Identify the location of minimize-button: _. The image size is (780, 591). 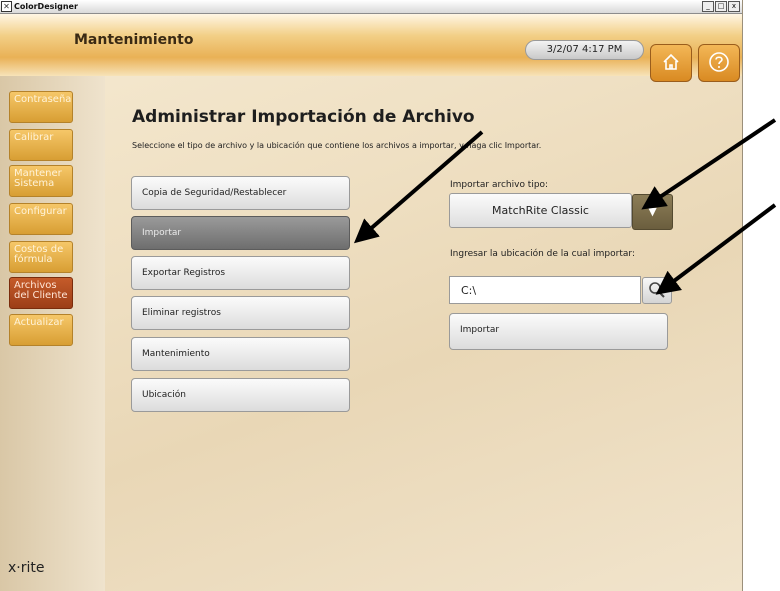
(708, 6).